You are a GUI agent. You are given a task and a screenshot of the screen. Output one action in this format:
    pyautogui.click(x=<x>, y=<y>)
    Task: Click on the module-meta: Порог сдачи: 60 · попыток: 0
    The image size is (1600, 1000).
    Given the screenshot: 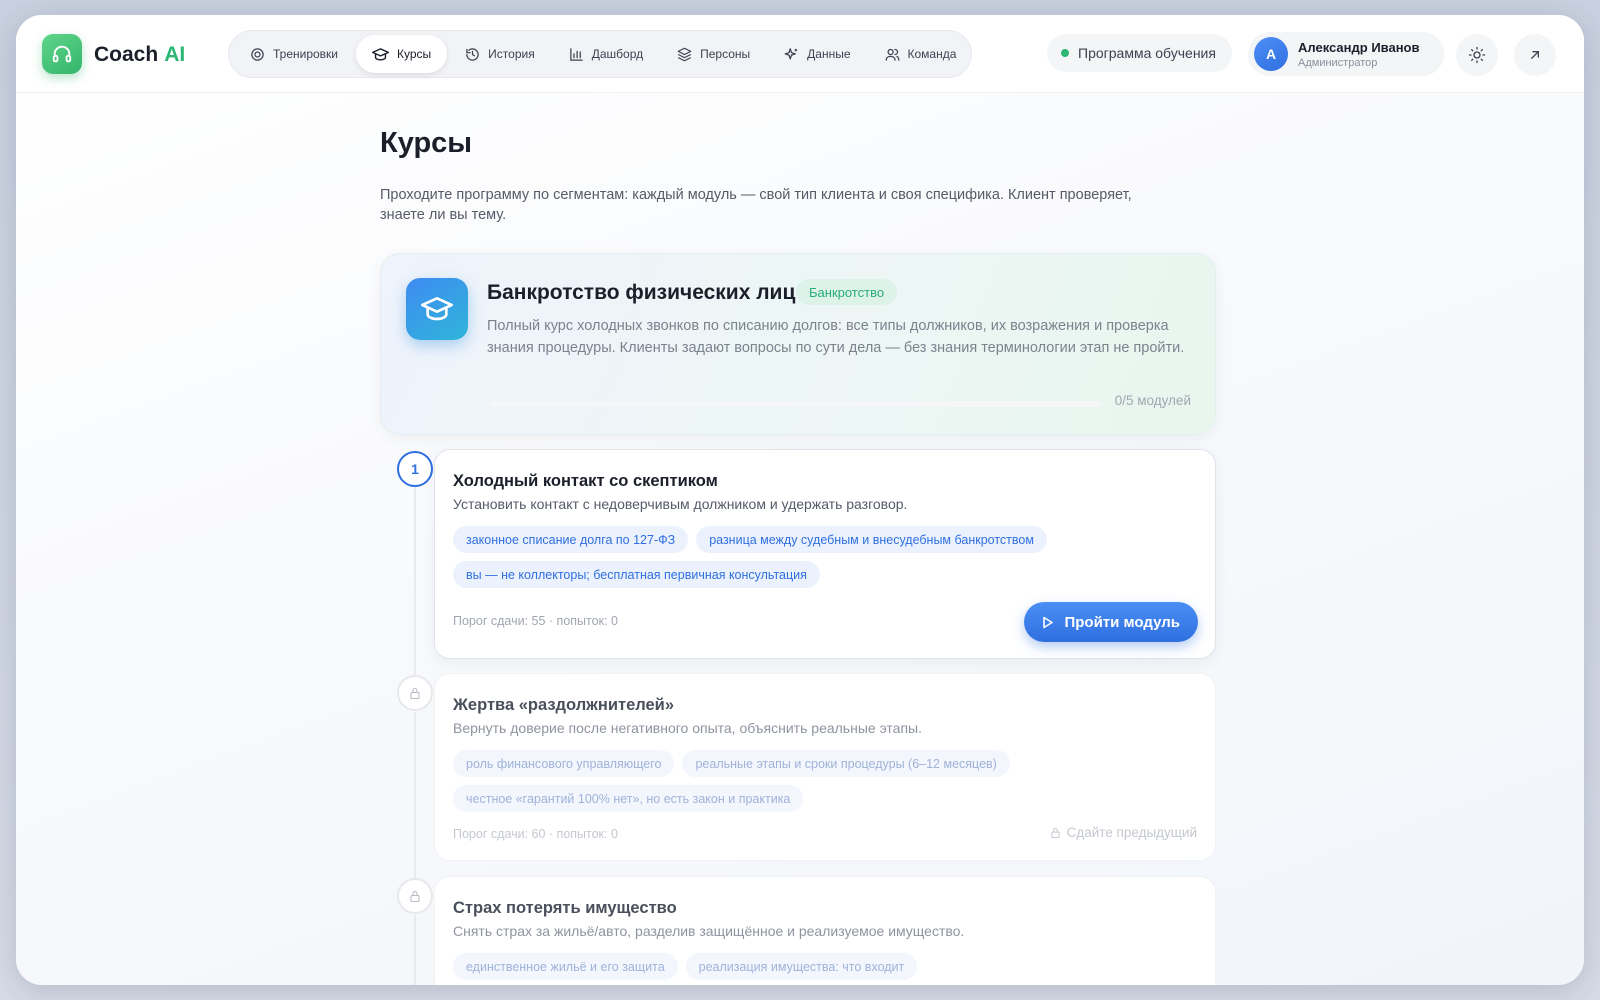 What is the action you would take?
    pyautogui.click(x=535, y=834)
    